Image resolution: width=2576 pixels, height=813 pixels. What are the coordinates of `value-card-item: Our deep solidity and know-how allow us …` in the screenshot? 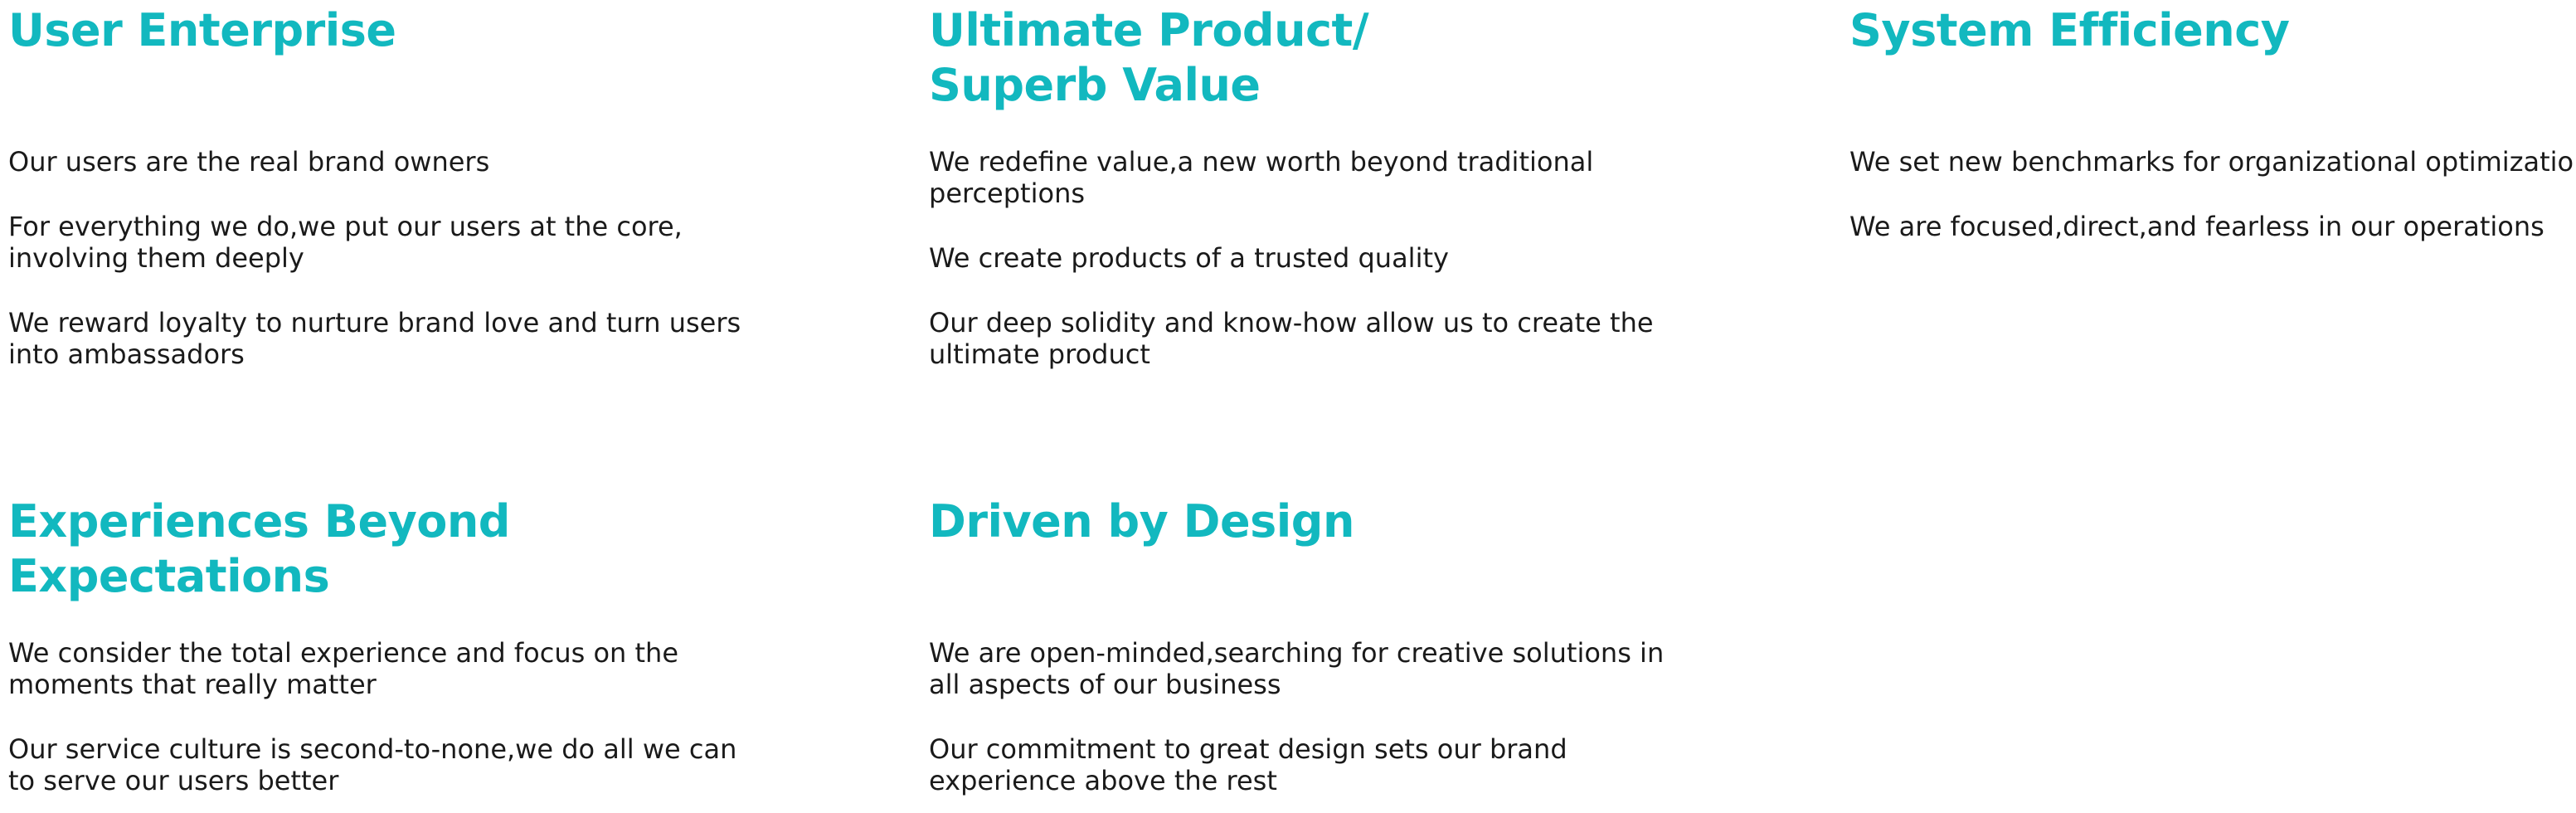 It's located at (1292, 338).